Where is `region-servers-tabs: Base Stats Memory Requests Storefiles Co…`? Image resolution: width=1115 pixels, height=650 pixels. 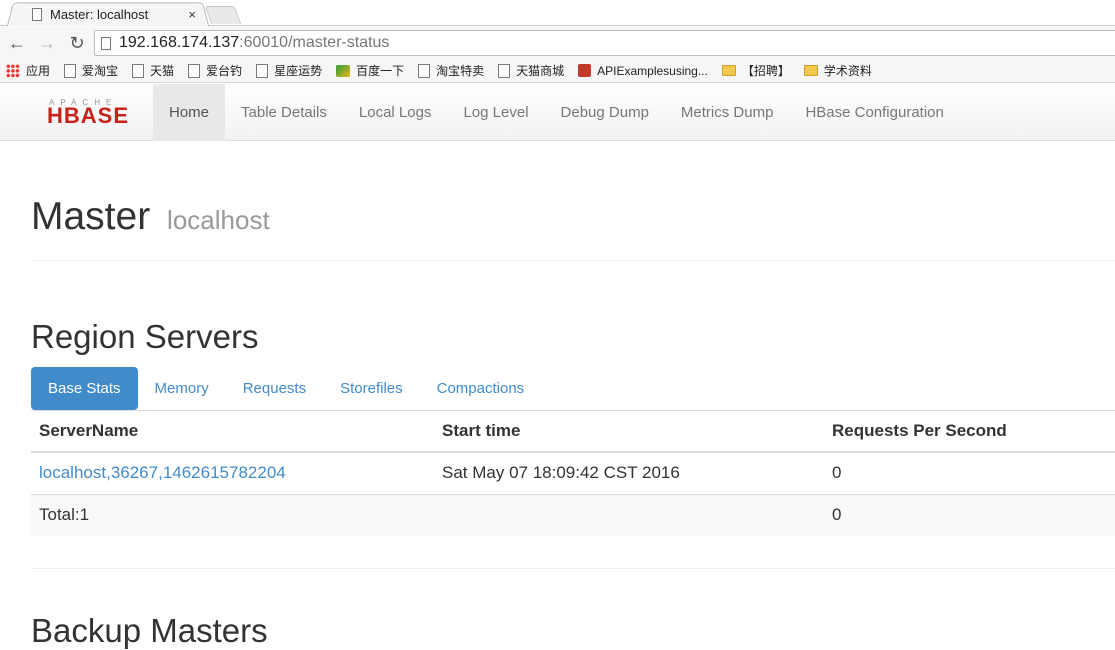 region-servers-tabs: Base Stats Memory Requests Storefiles Co… is located at coordinates (573, 389).